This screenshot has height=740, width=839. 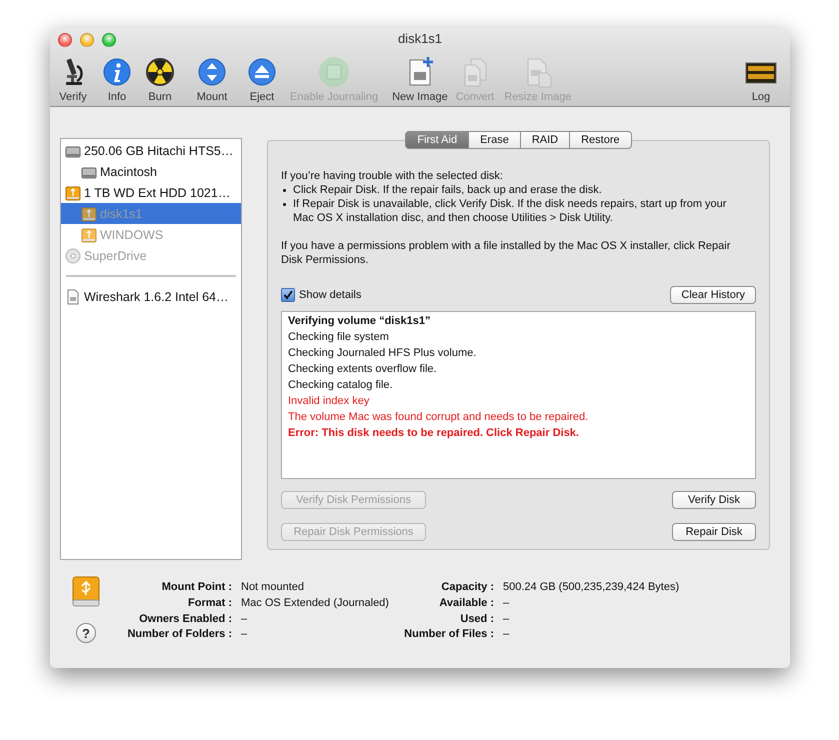 What do you see at coordinates (160, 72) in the screenshot?
I see `radiation-icon` at bounding box center [160, 72].